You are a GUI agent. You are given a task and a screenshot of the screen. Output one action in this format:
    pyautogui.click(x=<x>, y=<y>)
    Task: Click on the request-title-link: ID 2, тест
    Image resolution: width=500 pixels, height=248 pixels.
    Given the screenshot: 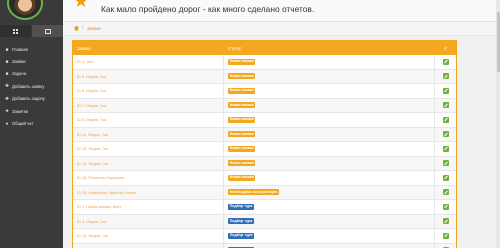 What is the action you would take?
    pyautogui.click(x=149, y=62)
    